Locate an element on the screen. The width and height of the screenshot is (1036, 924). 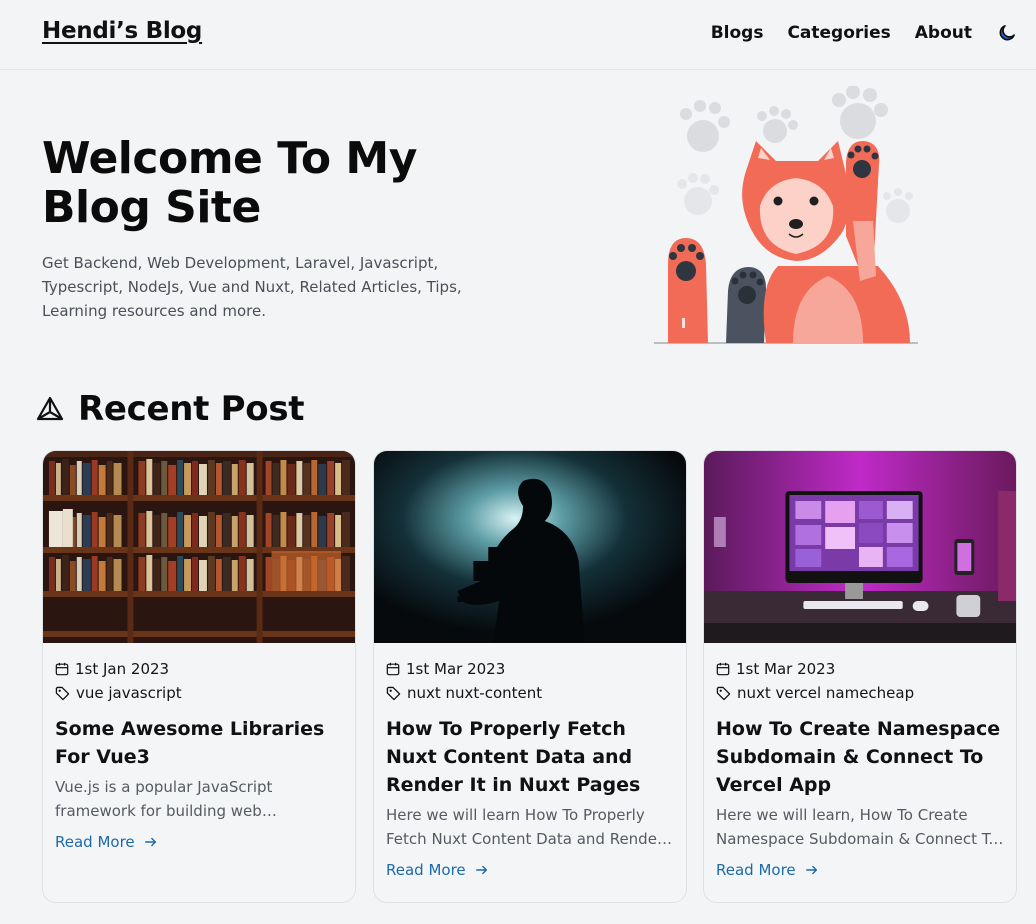
camera-operator-silhouette-photo is located at coordinates (530, 547).